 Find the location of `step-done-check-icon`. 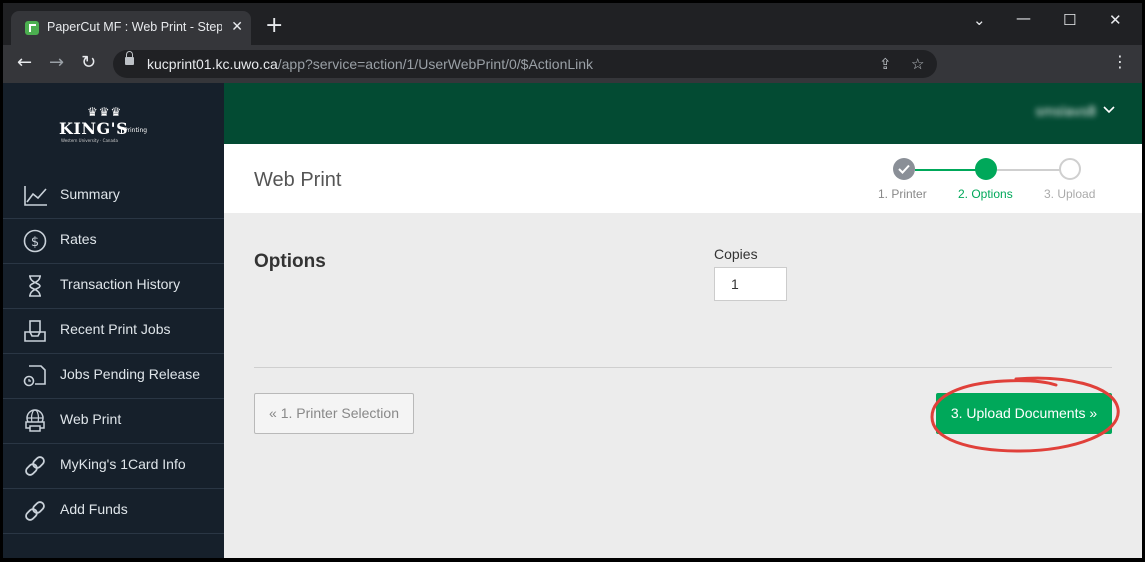

step-done-check-icon is located at coordinates (904, 169).